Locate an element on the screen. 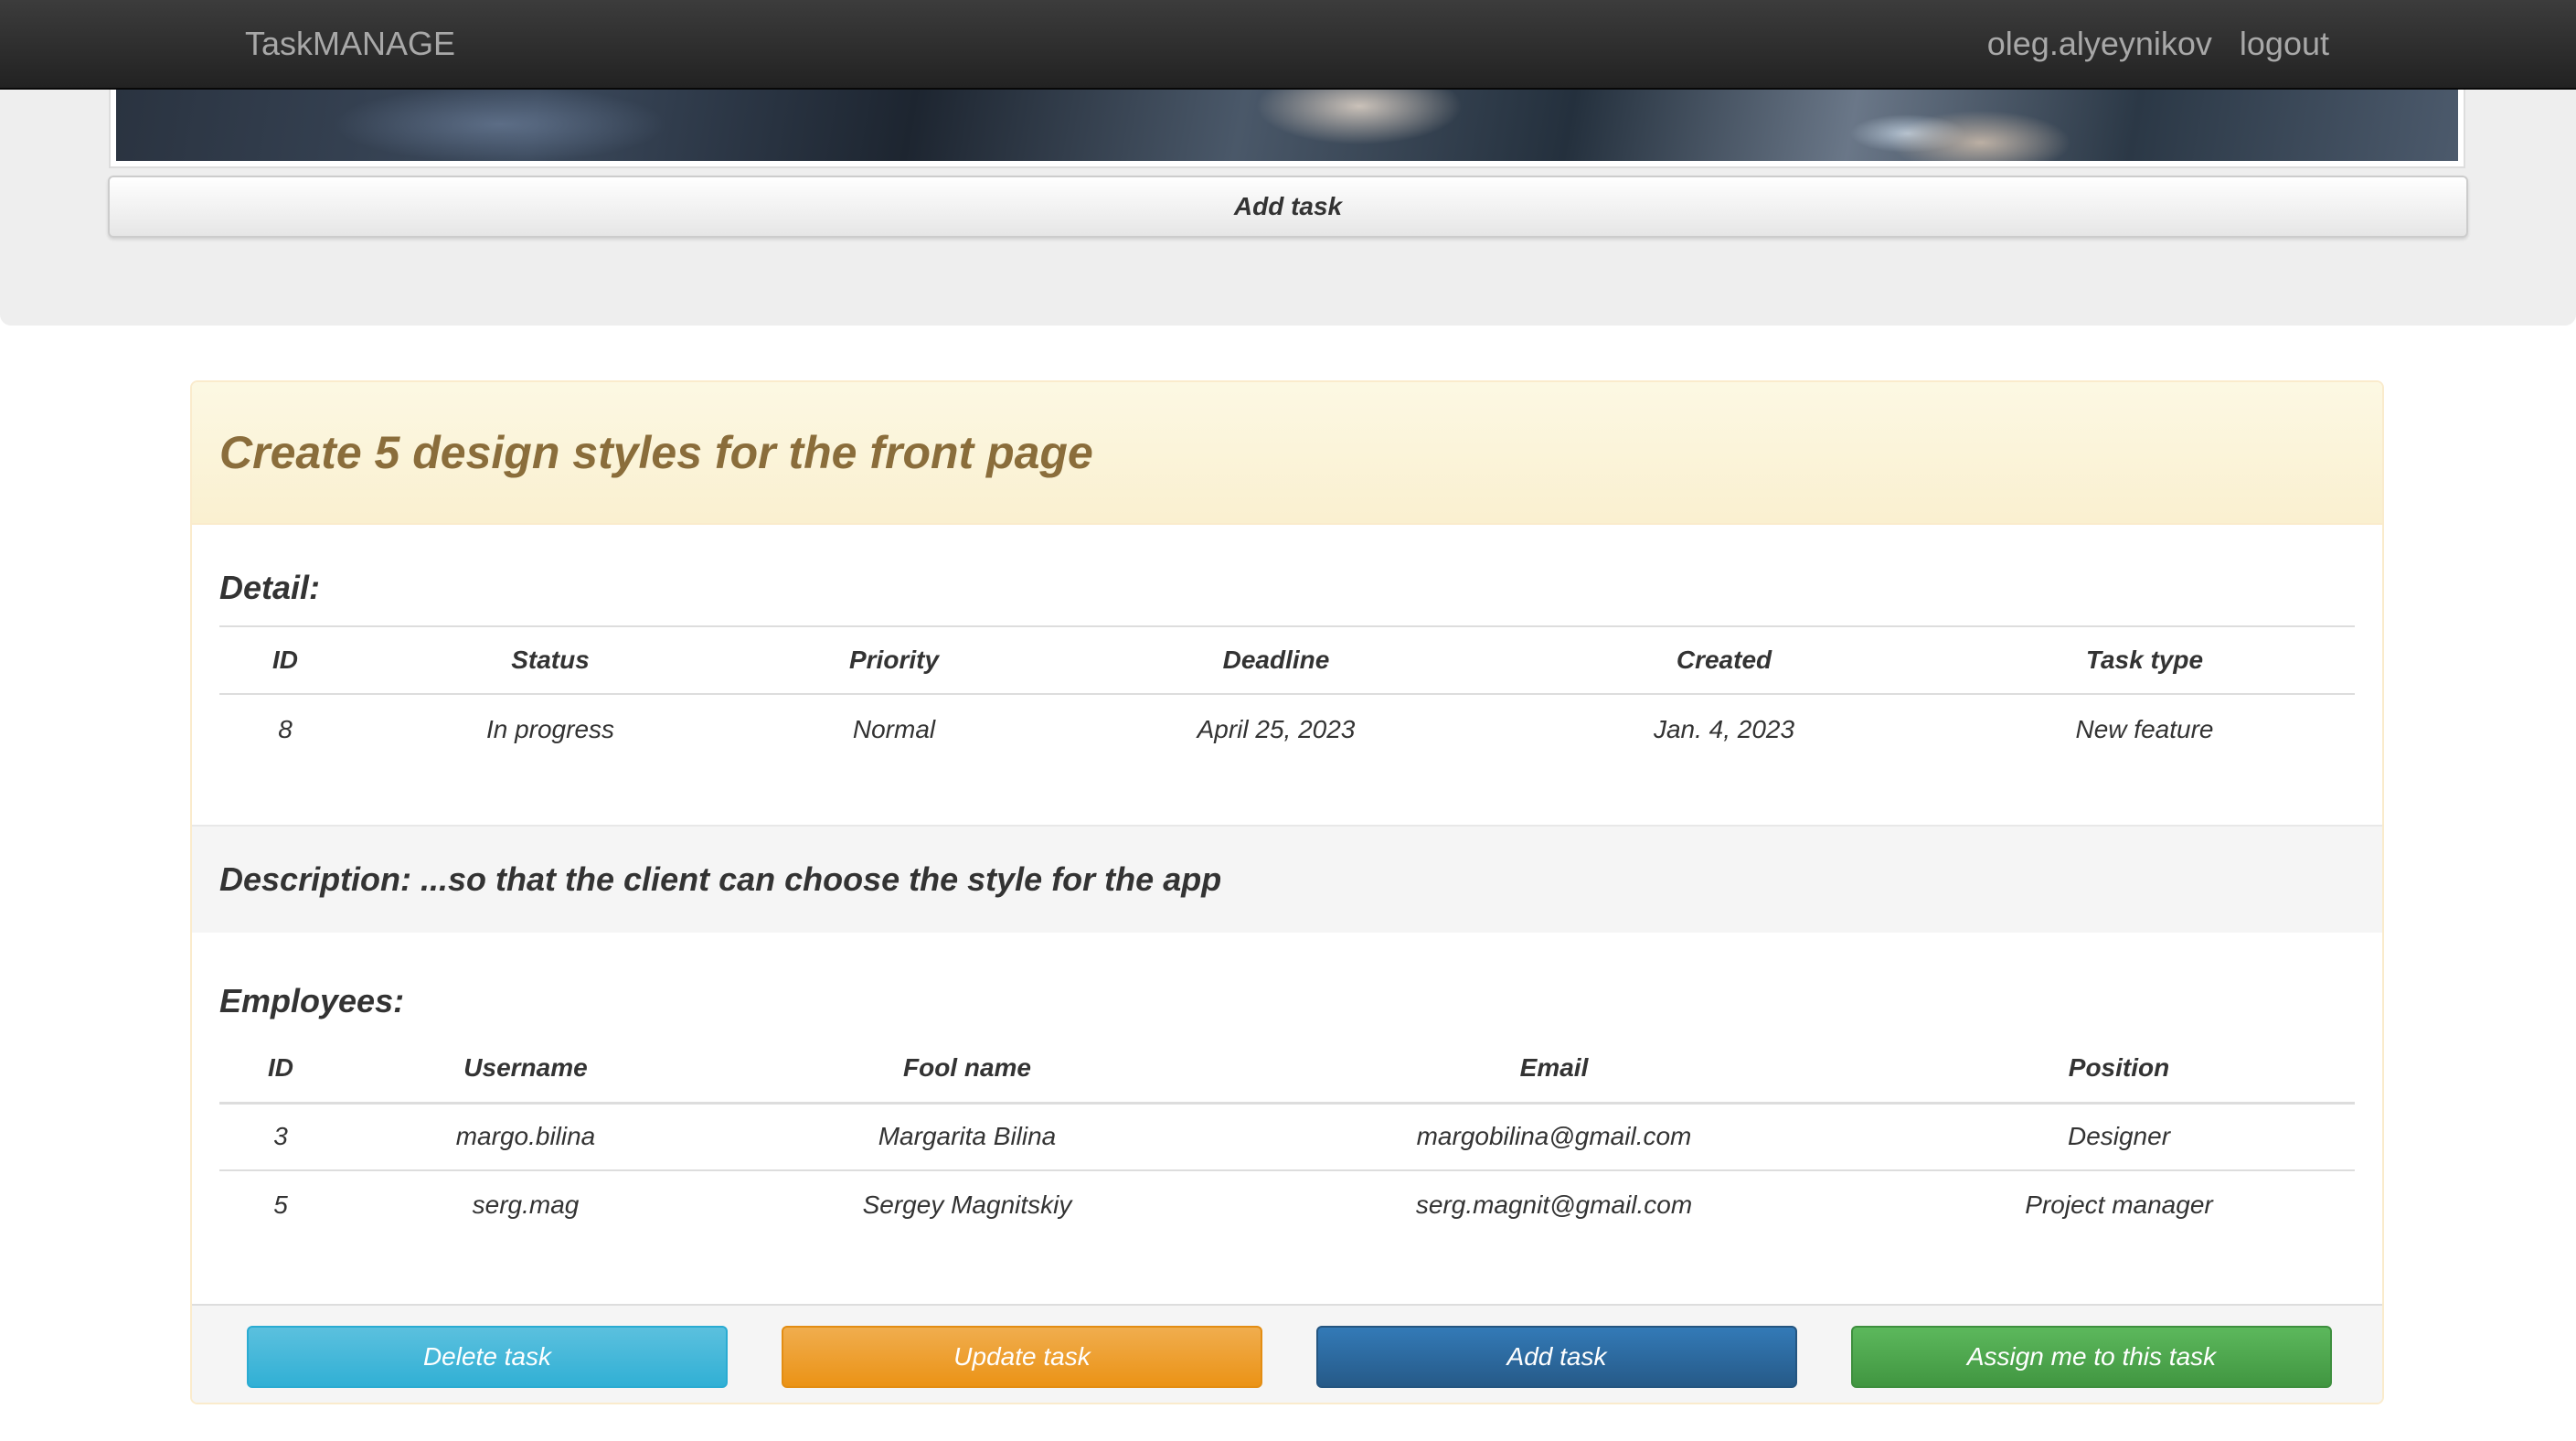 This screenshot has width=2576, height=1441. emp-col-fullname: Fool name is located at coordinates (966, 1068).